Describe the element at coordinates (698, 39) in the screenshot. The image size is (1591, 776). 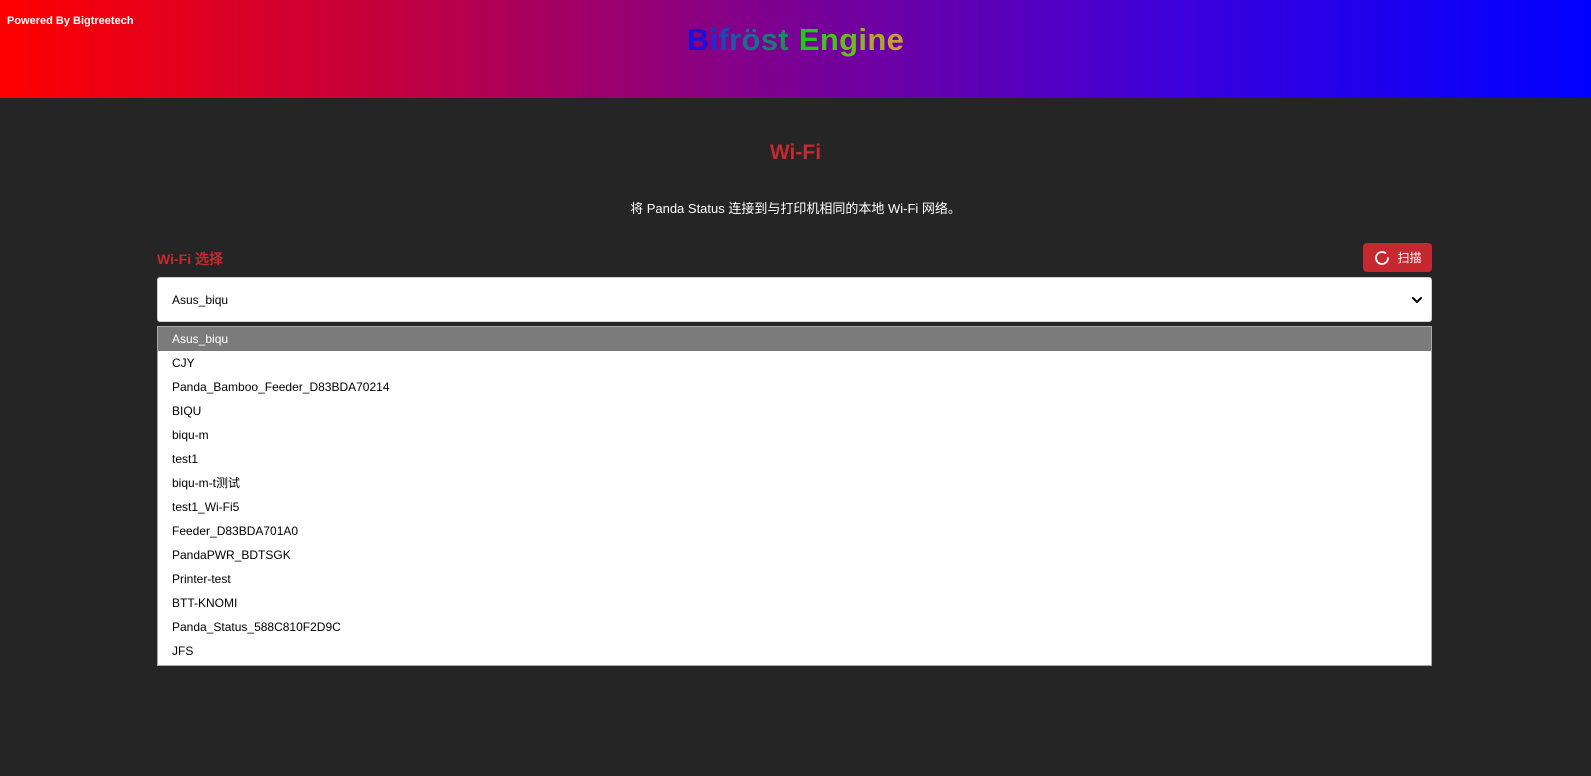
I see `brand-letter: B` at that location.